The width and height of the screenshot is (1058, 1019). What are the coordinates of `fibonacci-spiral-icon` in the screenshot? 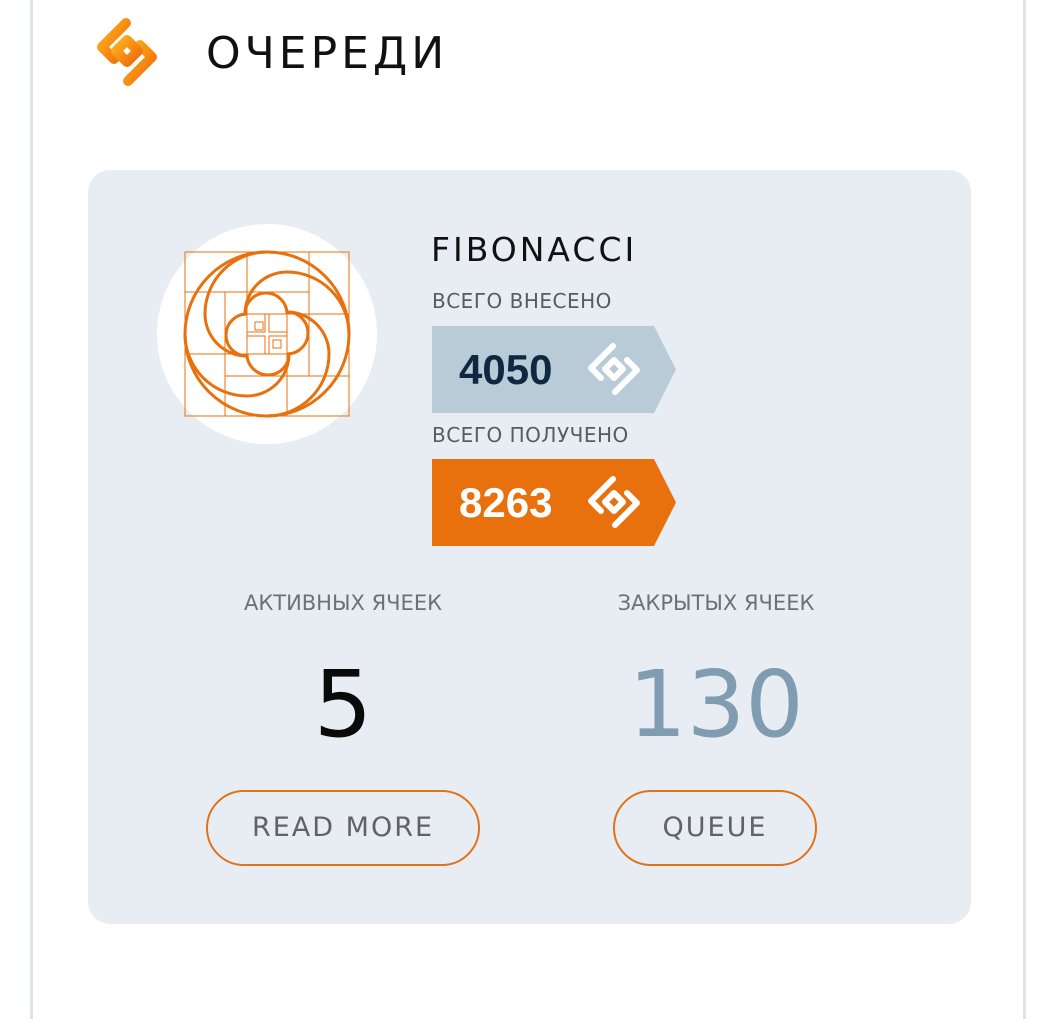 It's located at (267, 334).